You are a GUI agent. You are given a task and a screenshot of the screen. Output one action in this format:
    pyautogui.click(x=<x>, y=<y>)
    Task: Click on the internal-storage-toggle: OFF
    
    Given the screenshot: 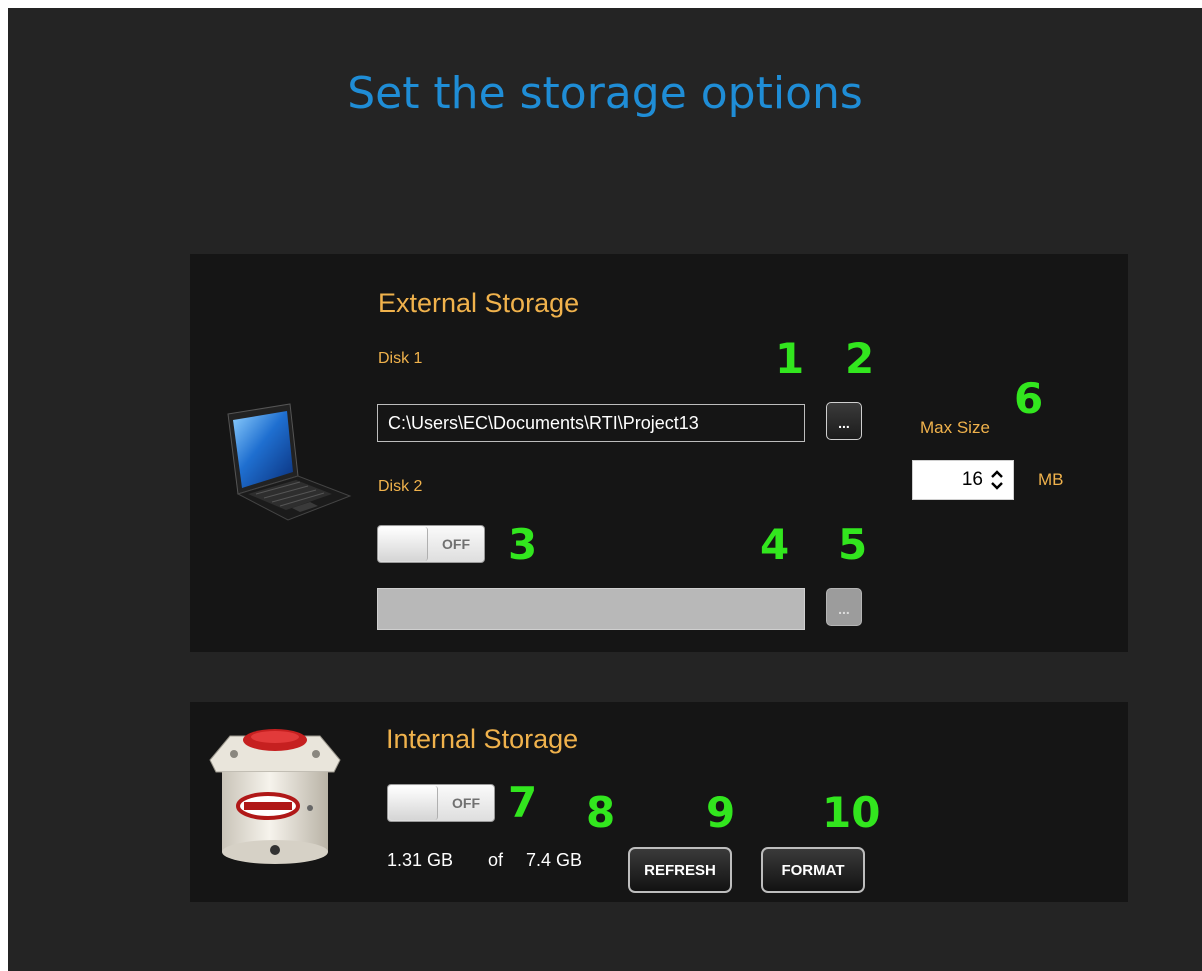 What is the action you would take?
    pyautogui.click(x=441, y=803)
    